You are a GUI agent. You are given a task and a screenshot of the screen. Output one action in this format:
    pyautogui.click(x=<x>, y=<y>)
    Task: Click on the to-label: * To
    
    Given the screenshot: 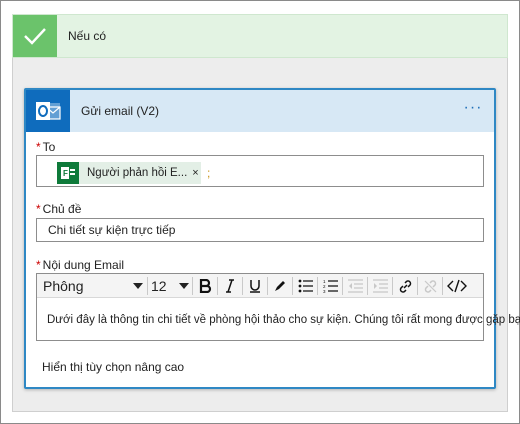 What is the action you would take?
    pyautogui.click(x=45, y=147)
    